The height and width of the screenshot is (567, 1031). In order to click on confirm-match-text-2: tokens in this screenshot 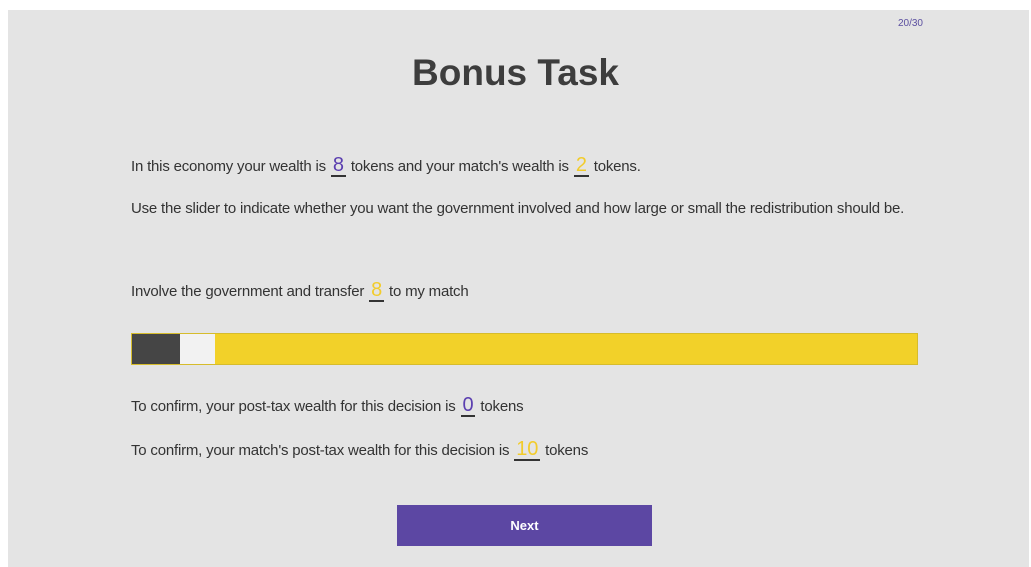, I will do `click(567, 450)`.